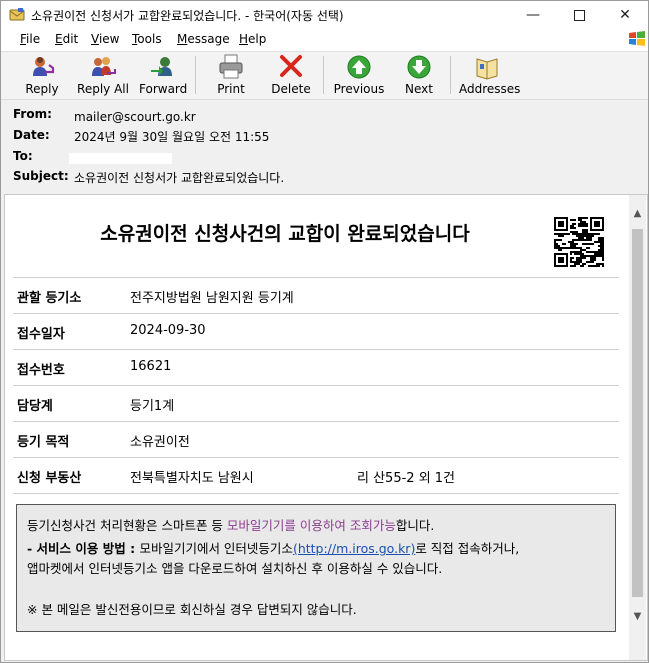  I want to click on date-label: Date:, so click(31, 135).